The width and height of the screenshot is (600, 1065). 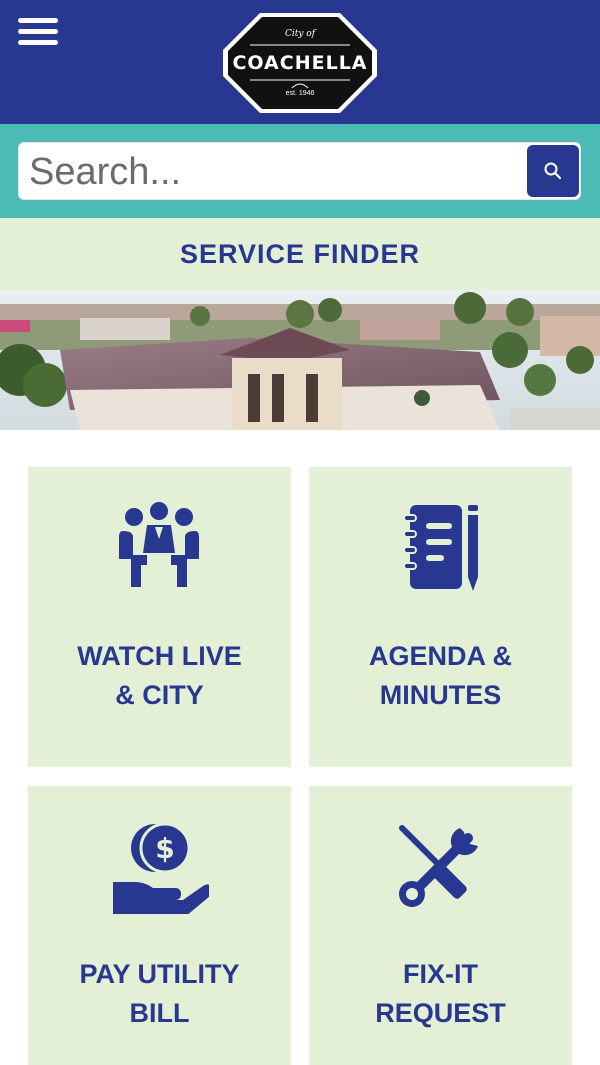 I want to click on tile-label: WATCH LIVE & CITY, so click(x=159, y=676).